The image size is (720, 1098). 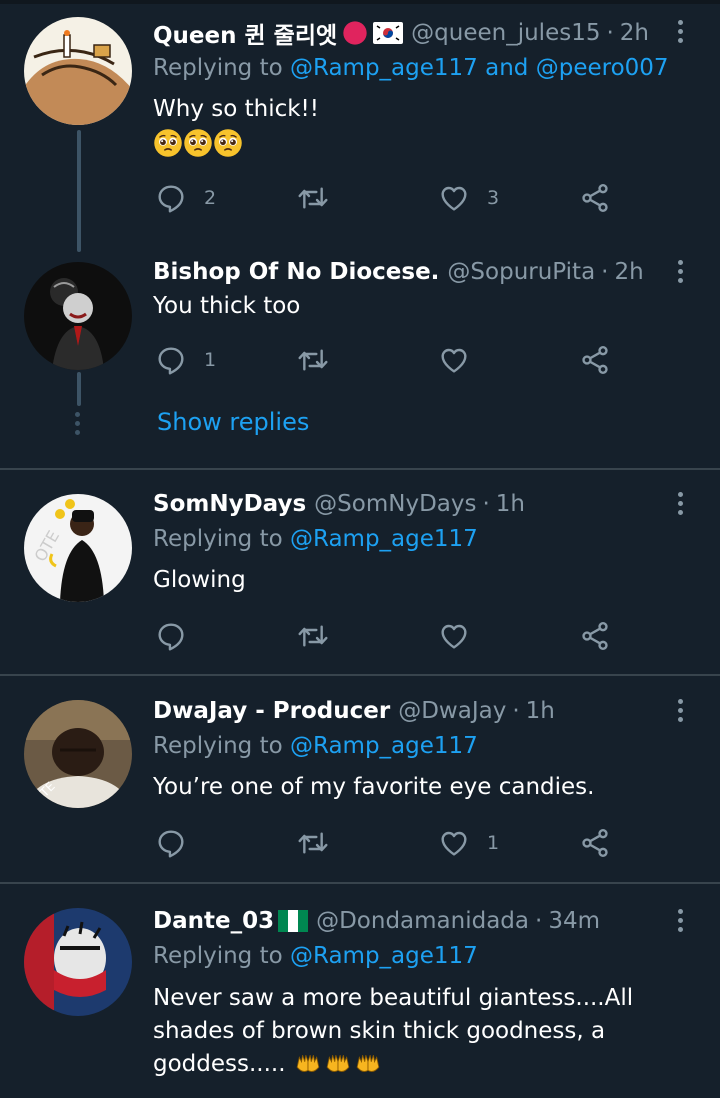 I want to click on handle: @SomNyDays, so click(x=395, y=504).